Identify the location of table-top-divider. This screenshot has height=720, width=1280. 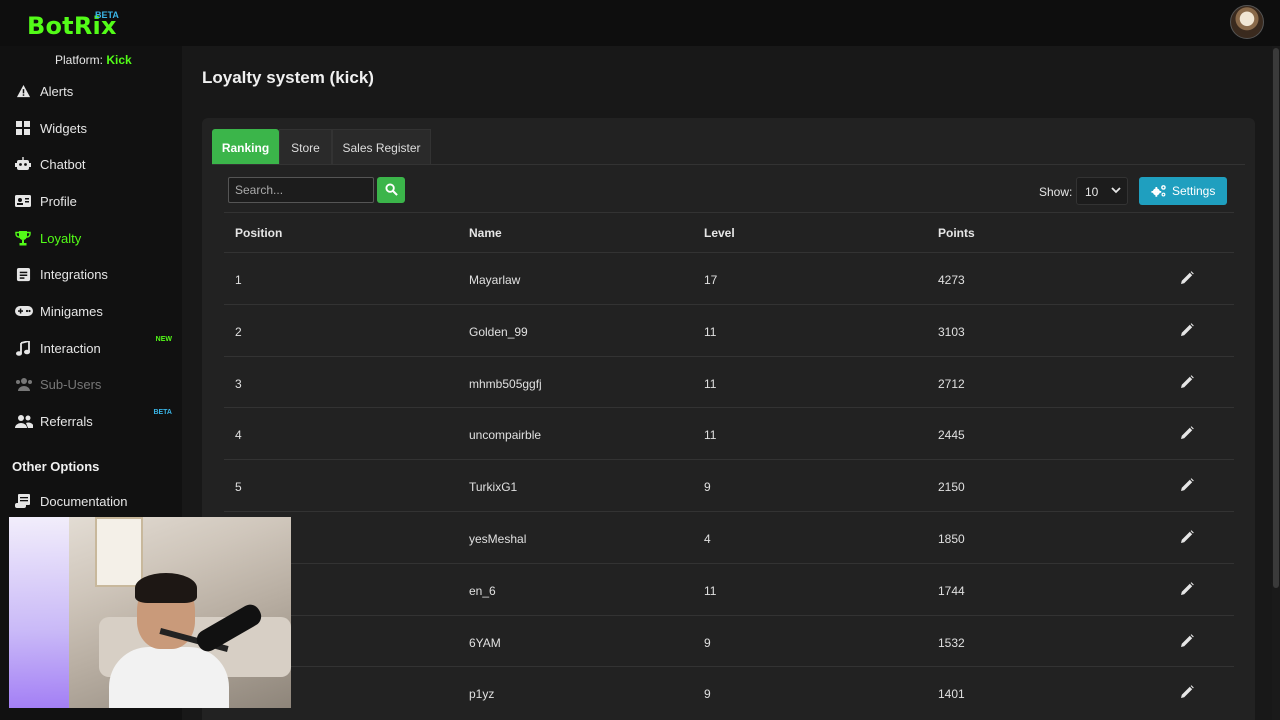
(729, 212).